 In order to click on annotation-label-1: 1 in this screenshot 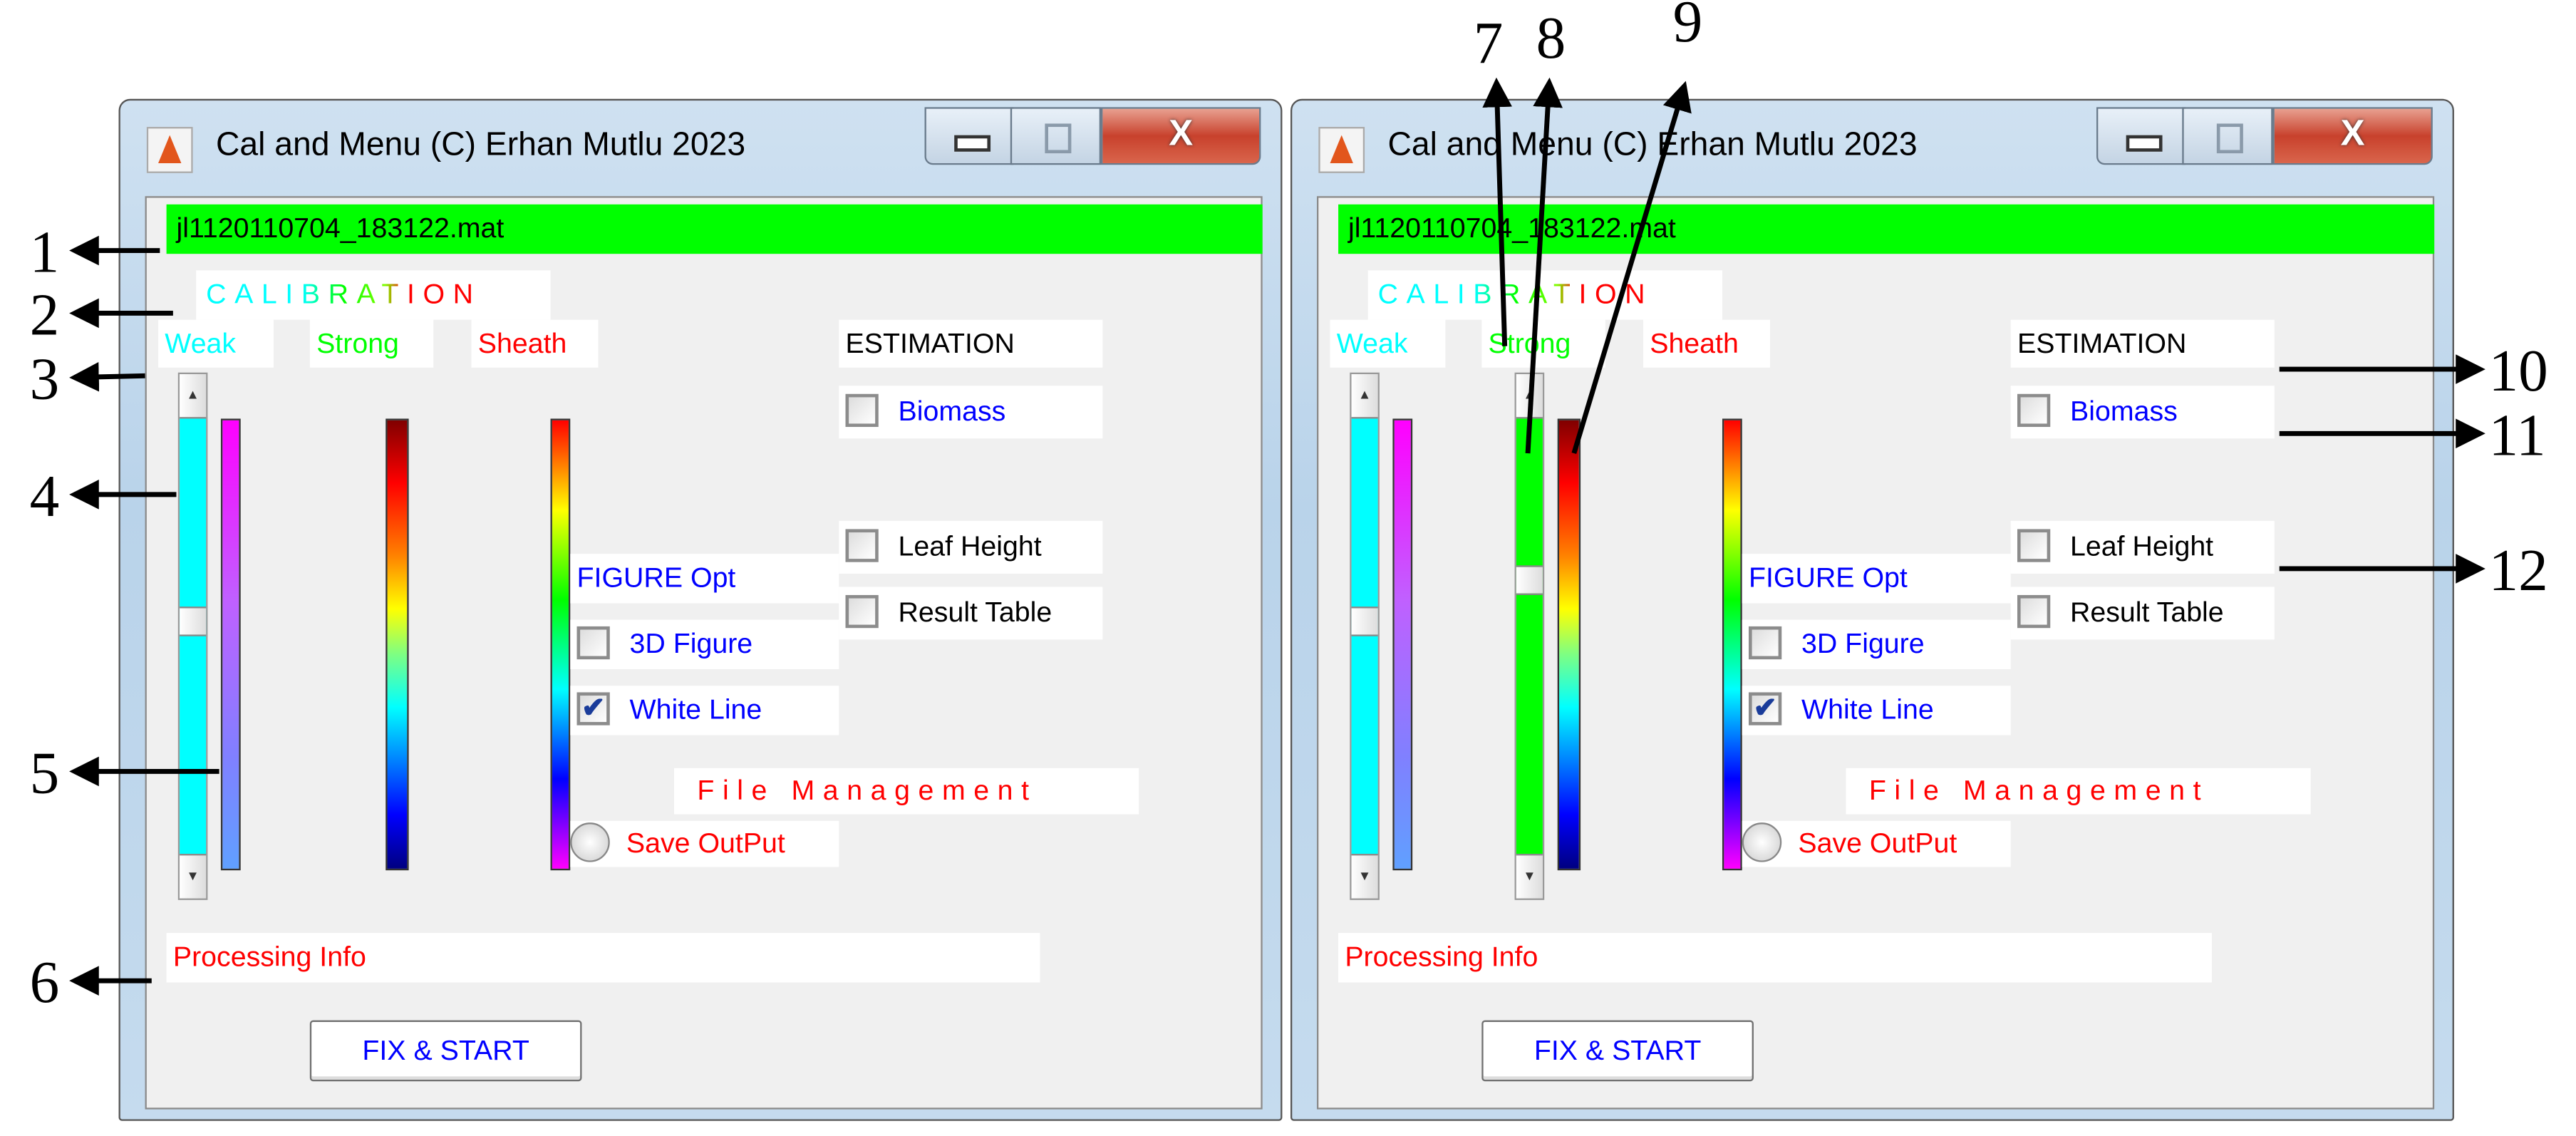, I will do `click(45, 253)`.